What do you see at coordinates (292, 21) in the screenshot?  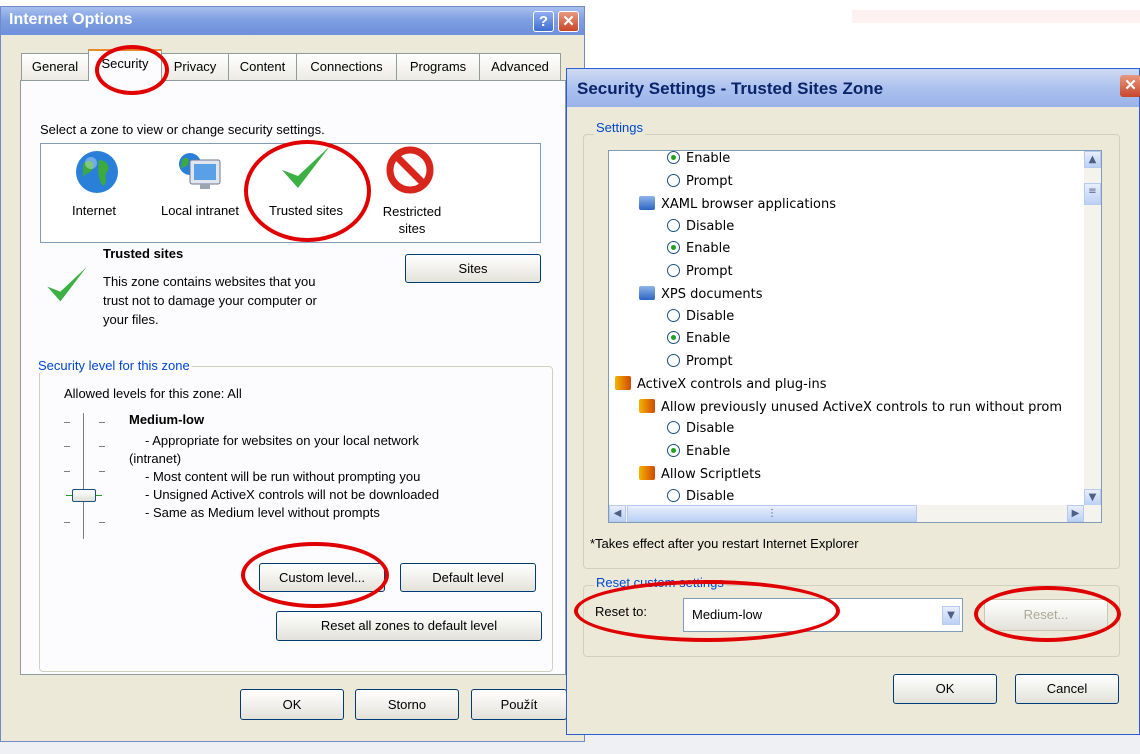 I see `title-bar: Internet Options ? ✕` at bounding box center [292, 21].